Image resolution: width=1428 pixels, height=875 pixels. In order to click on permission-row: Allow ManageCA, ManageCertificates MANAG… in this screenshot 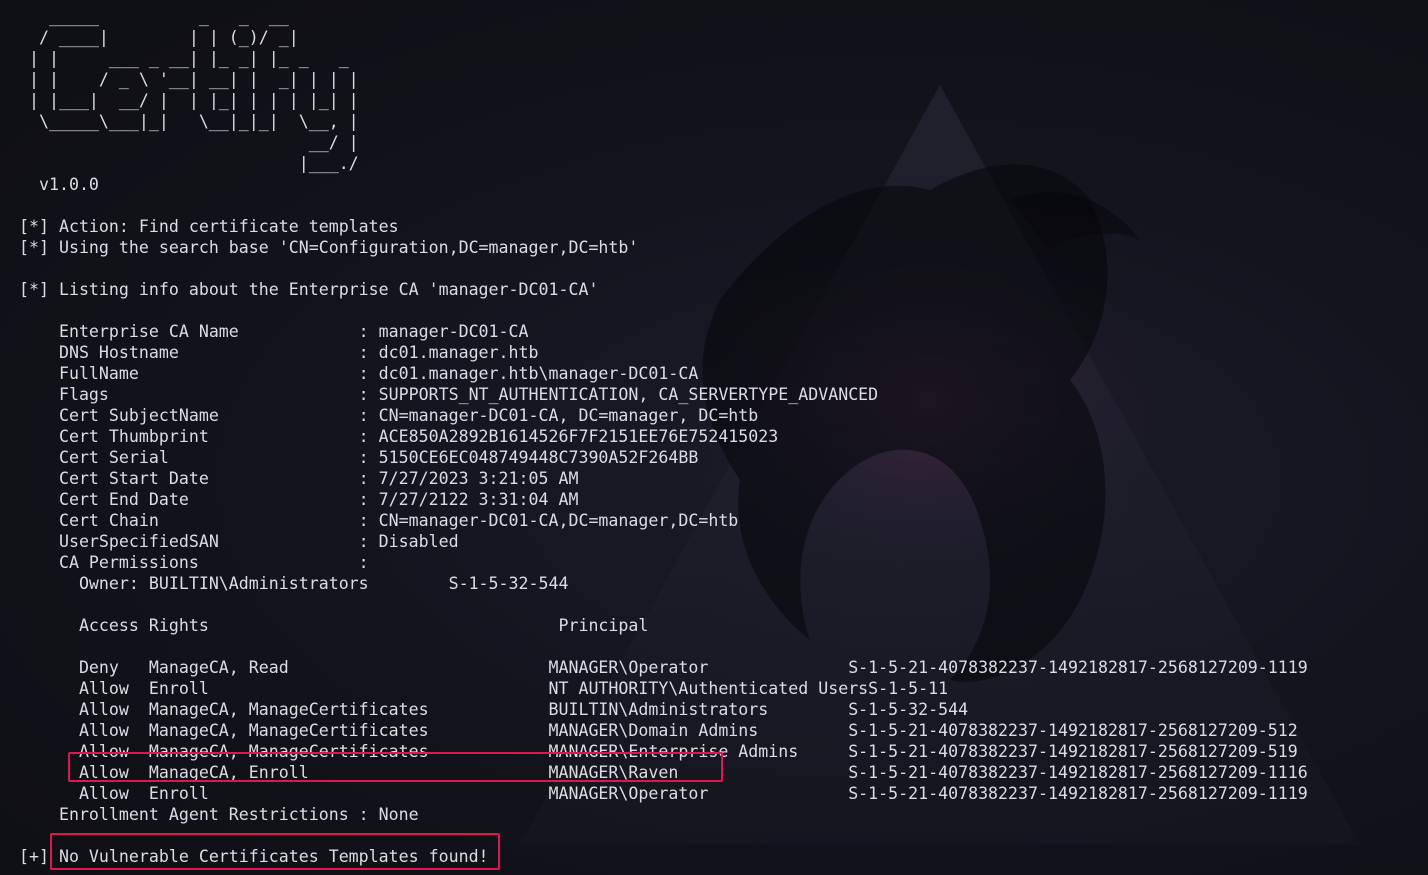, I will do `click(658, 730)`.